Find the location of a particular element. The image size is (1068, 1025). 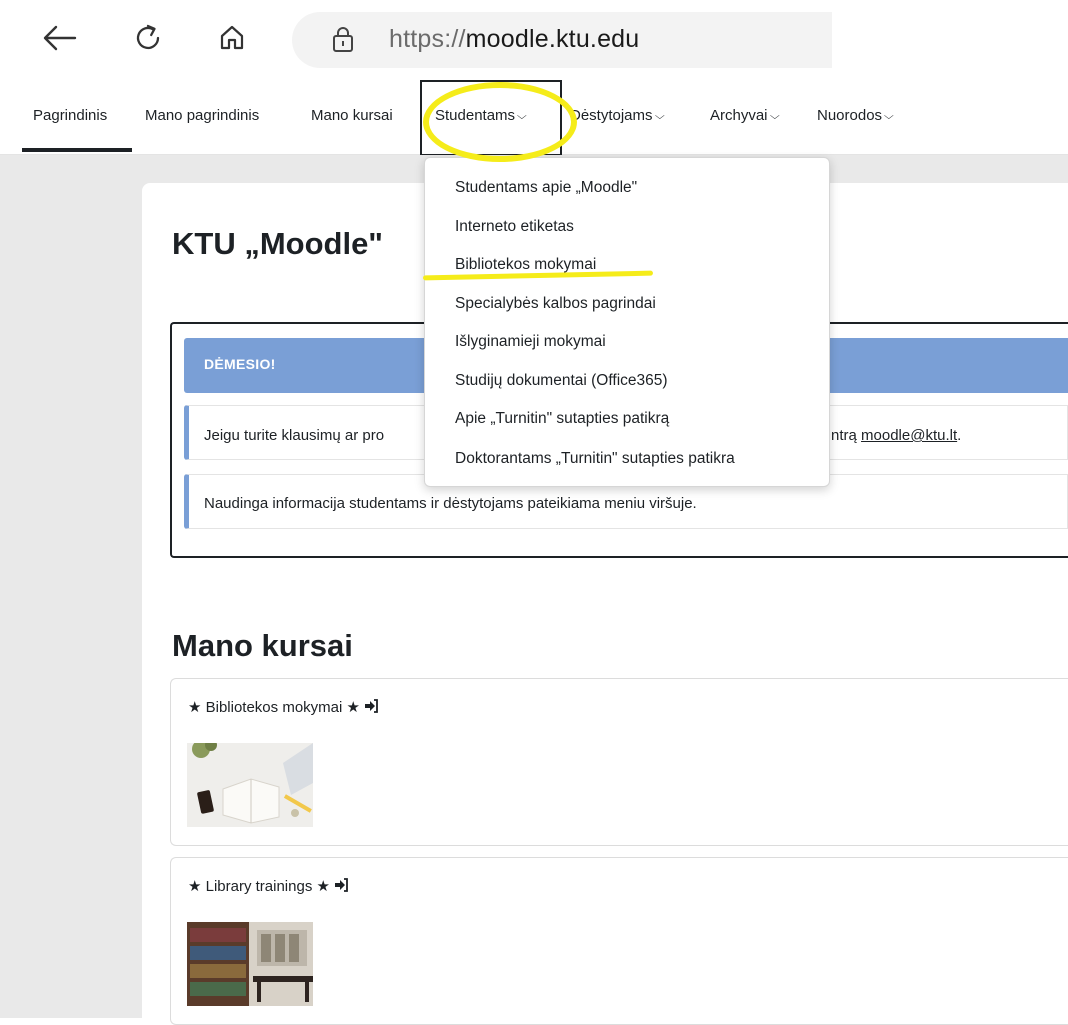

nav-item-studentams: Studentams ⌵ is located at coordinates (481, 117).